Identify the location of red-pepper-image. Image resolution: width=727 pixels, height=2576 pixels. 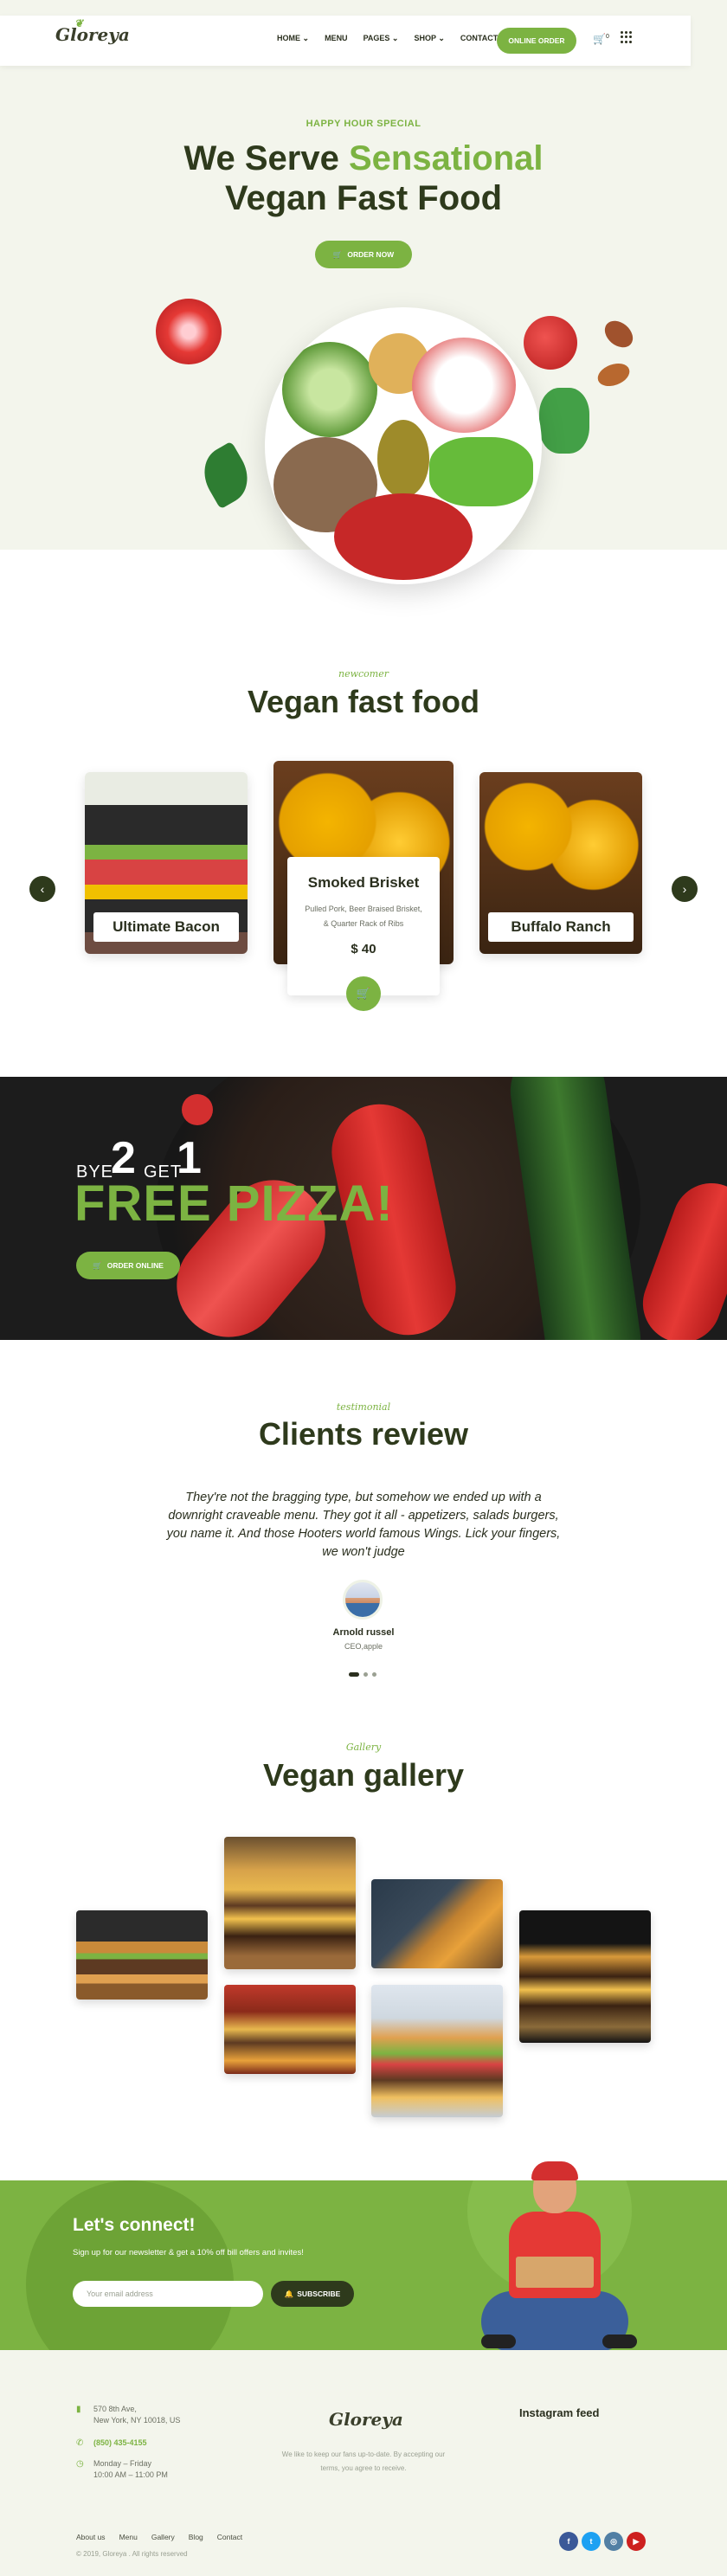
(680, 1256).